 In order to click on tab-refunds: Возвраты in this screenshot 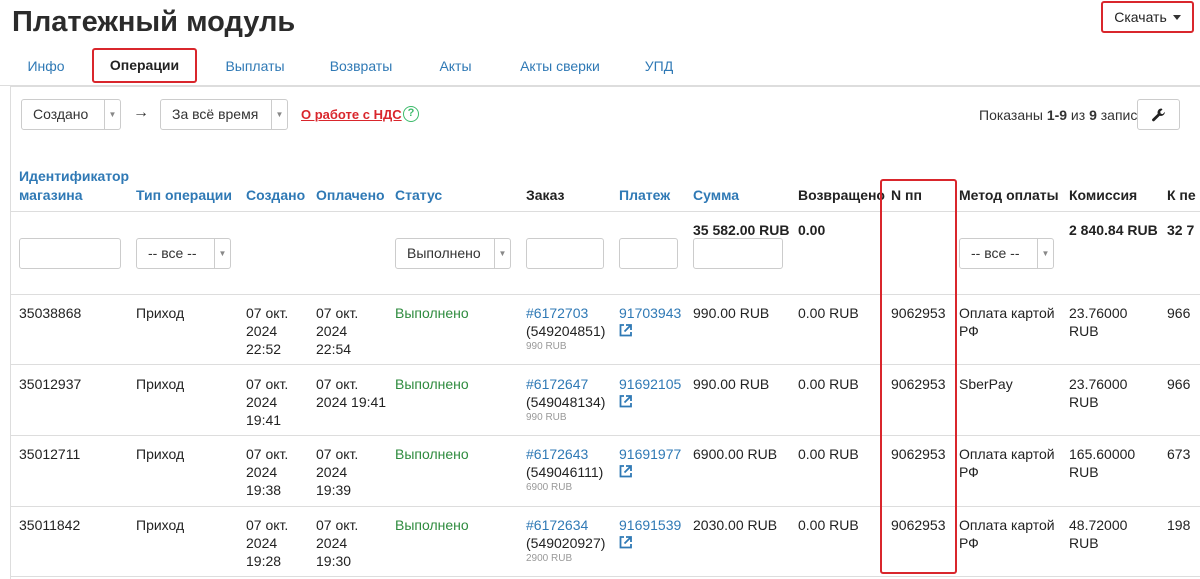, I will do `click(361, 66)`.